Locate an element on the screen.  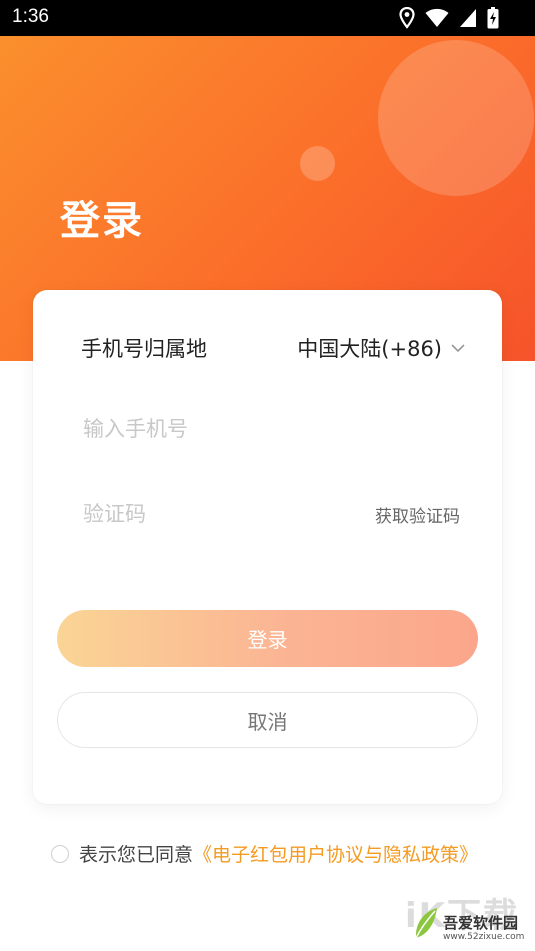
agreement-link: 《电子红包用户协议与隐私政策》 is located at coordinates (335, 853).